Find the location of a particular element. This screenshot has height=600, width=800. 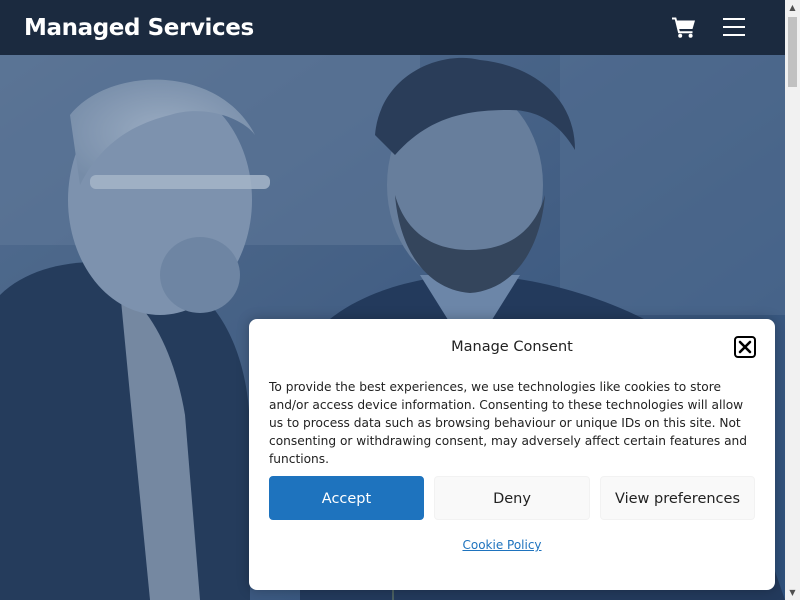

cart-button is located at coordinates (684, 27).